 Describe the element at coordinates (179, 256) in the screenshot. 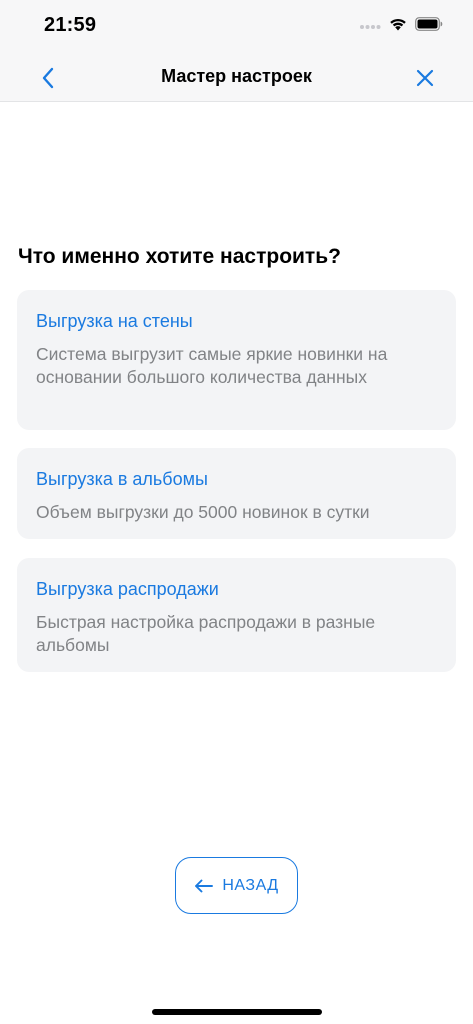

I see `question-heading: Что именно хотите настроить?` at that location.